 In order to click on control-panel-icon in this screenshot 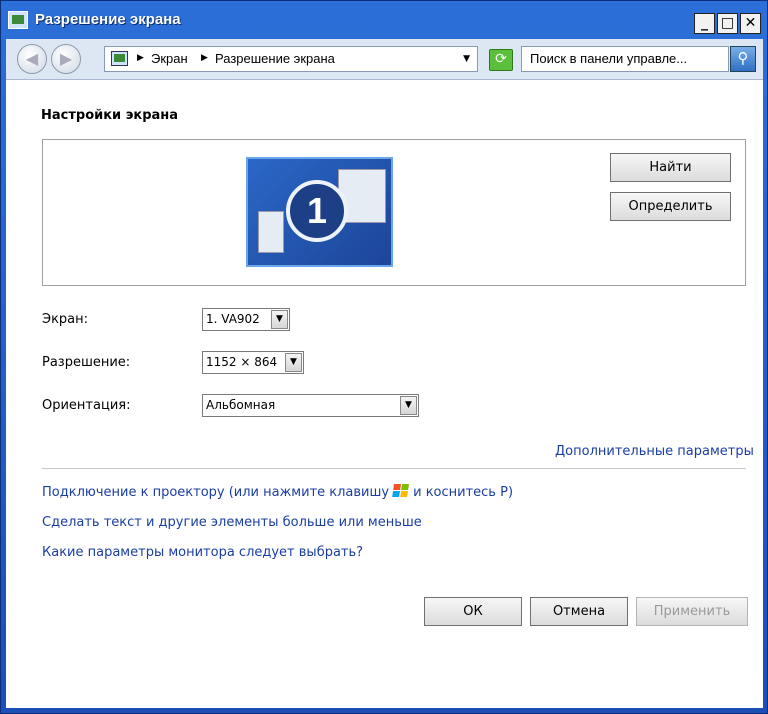, I will do `click(119, 58)`.